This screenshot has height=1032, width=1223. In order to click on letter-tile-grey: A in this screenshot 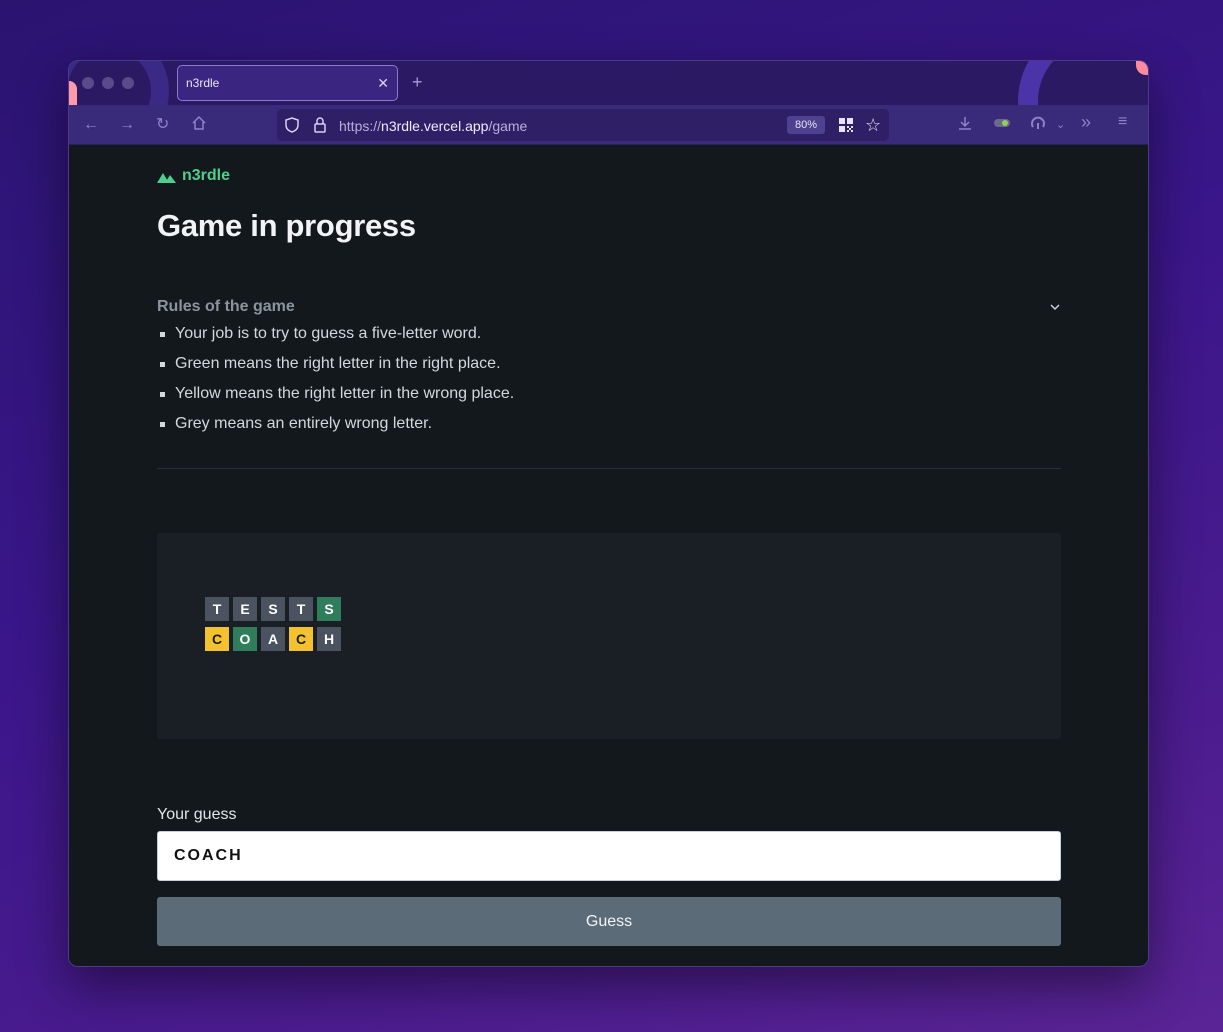, I will do `click(273, 639)`.